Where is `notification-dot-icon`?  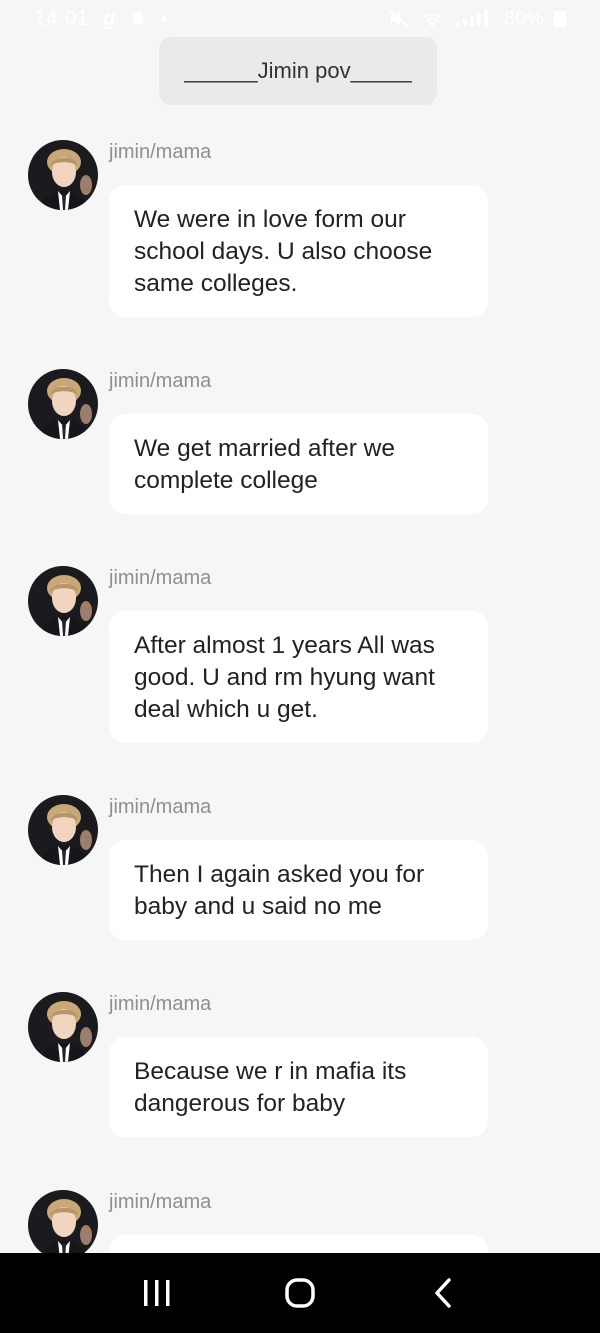 notification-dot-icon is located at coordinates (164, 19).